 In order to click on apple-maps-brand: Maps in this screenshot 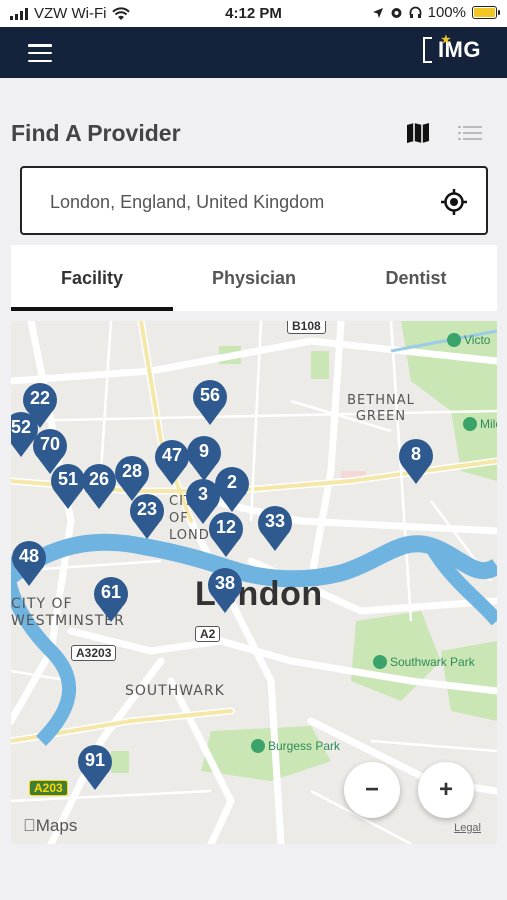, I will do `click(50, 825)`.